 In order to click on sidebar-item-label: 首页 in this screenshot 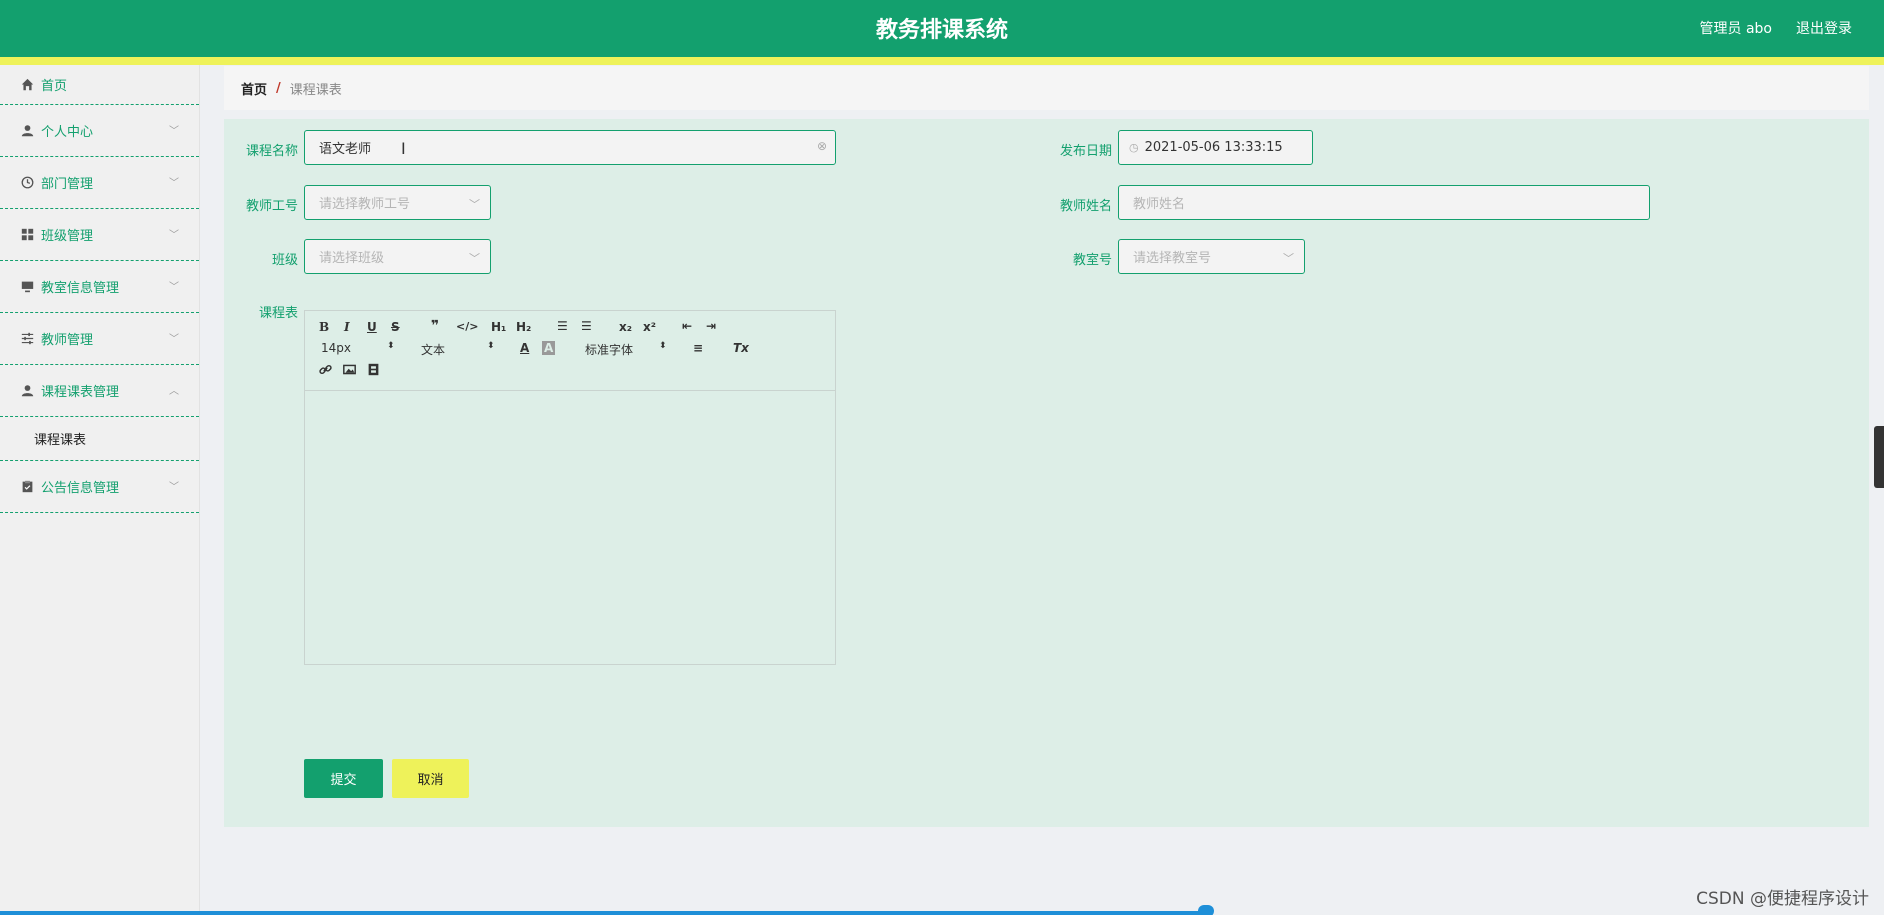, I will do `click(54, 86)`.